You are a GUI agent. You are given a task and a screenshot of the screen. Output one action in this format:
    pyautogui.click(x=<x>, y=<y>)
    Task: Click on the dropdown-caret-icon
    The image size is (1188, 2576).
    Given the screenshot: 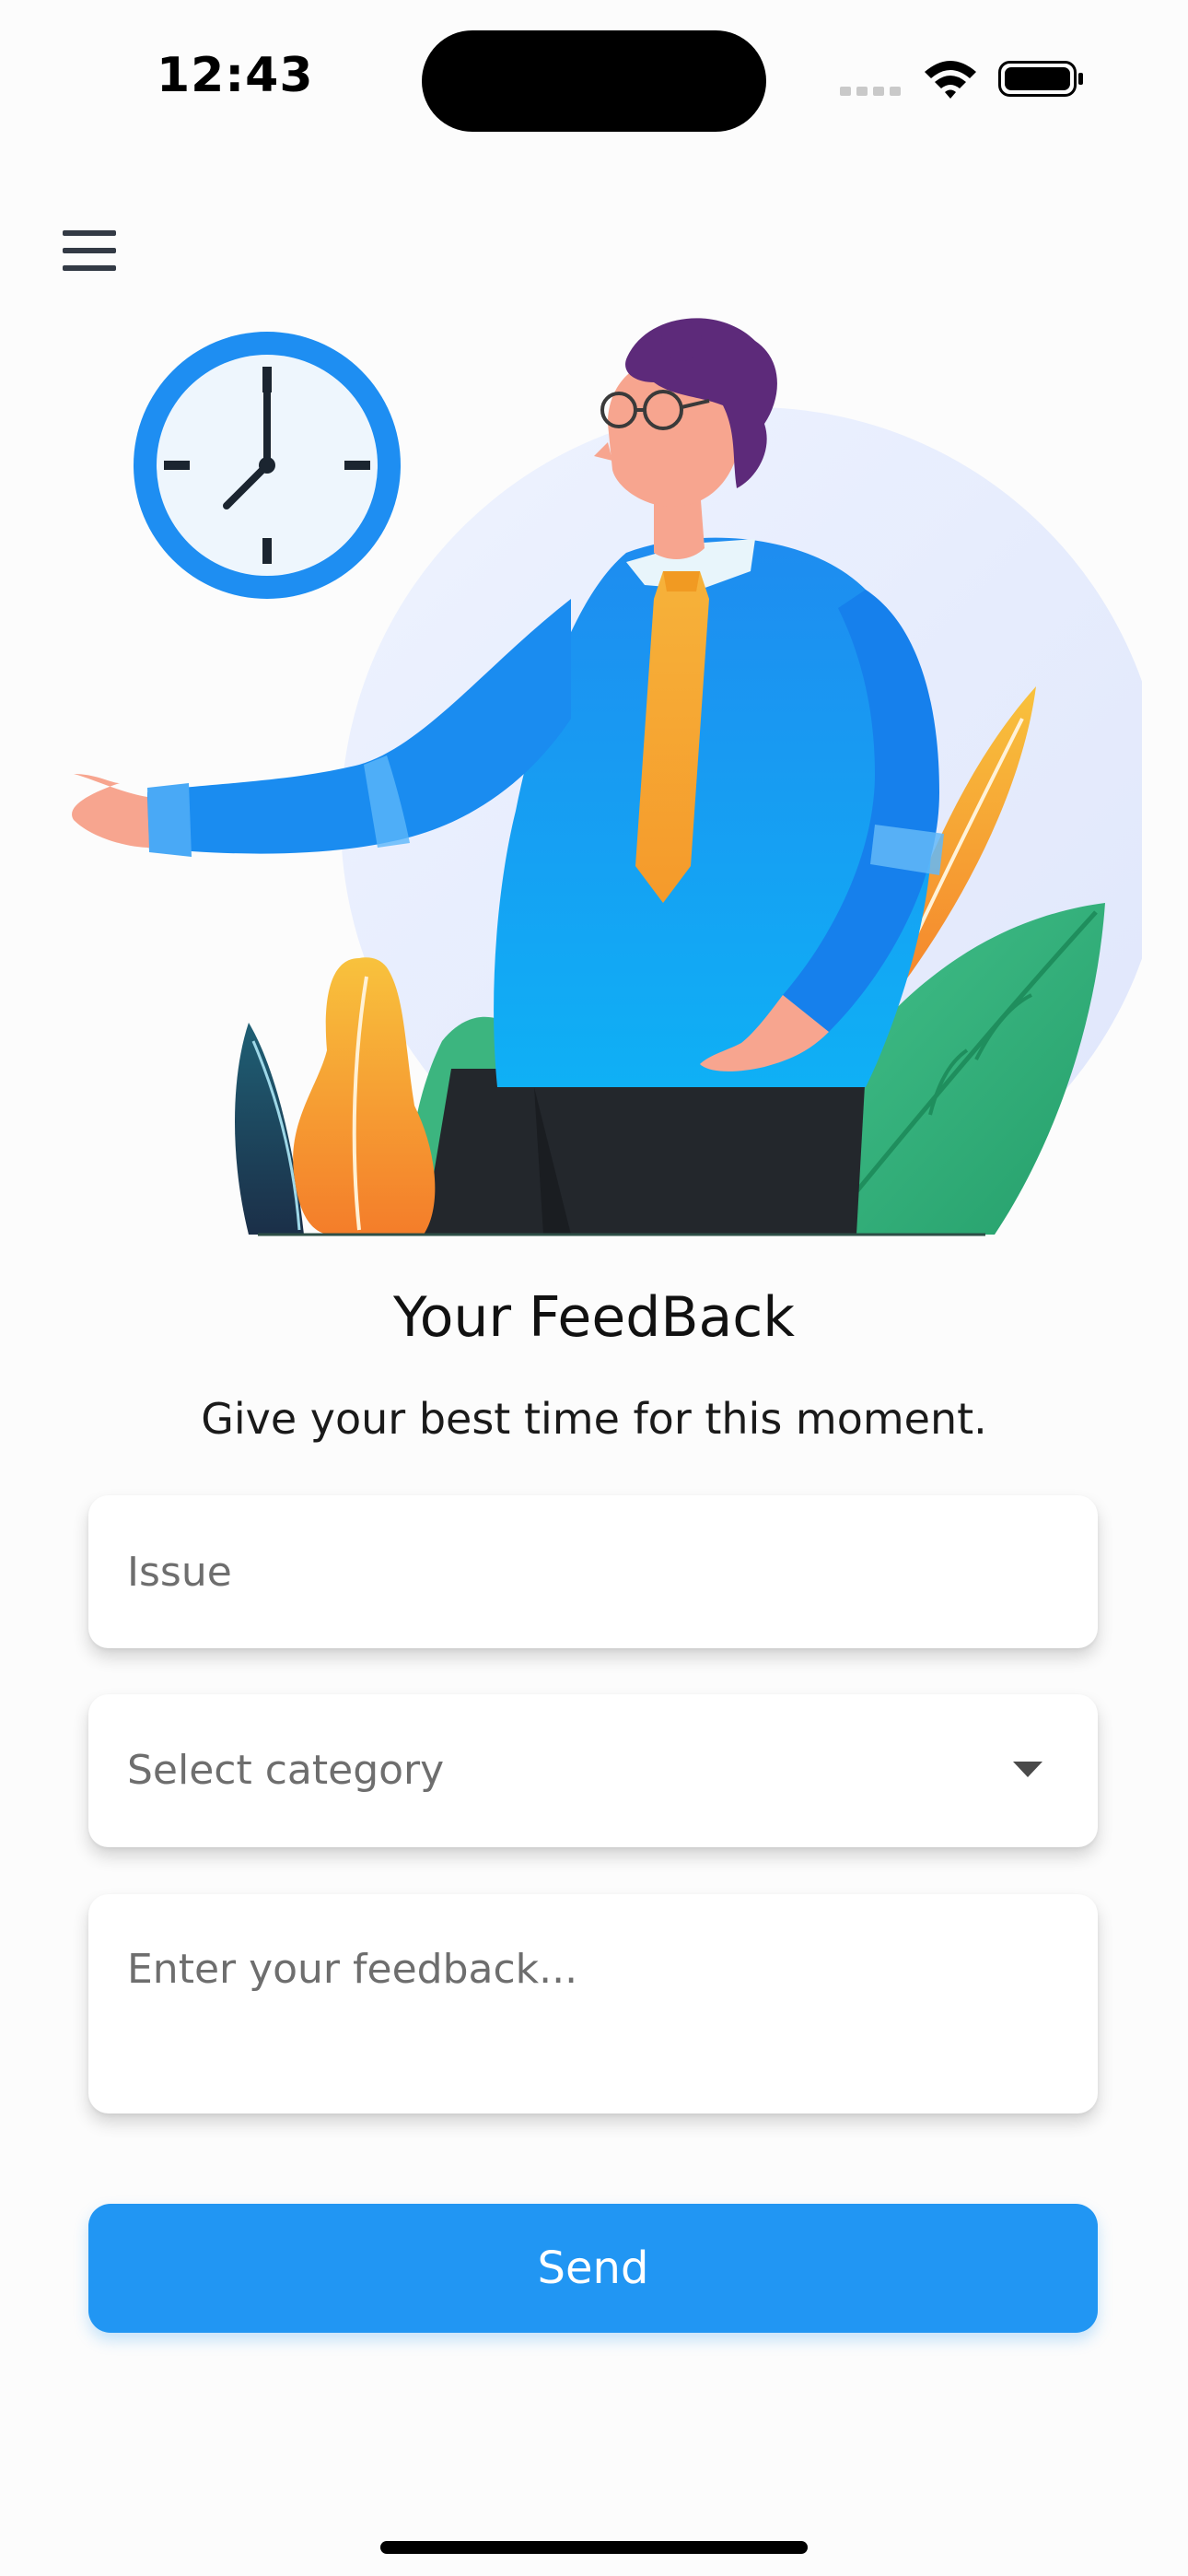 What is the action you would take?
    pyautogui.click(x=1027, y=1769)
    